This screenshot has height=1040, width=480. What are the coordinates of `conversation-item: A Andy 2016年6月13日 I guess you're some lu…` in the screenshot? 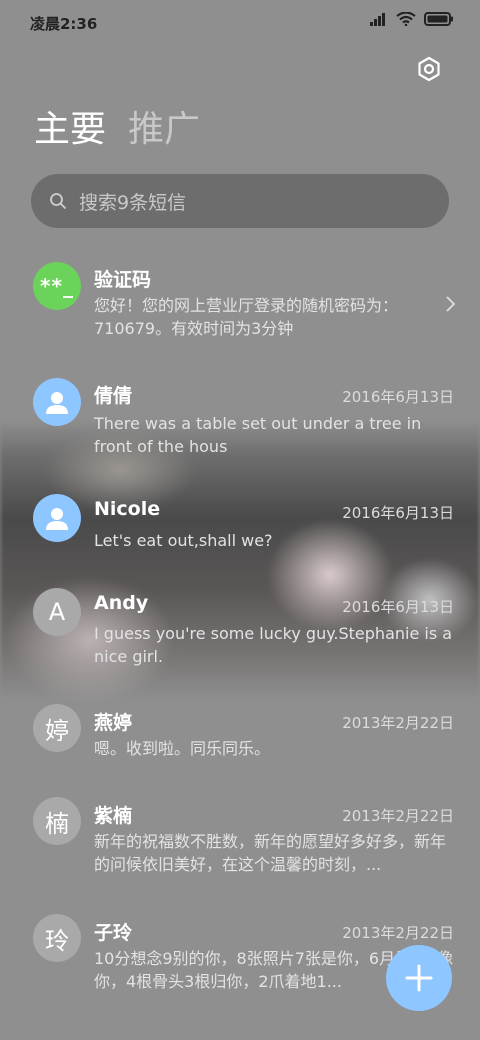 It's located at (240, 639).